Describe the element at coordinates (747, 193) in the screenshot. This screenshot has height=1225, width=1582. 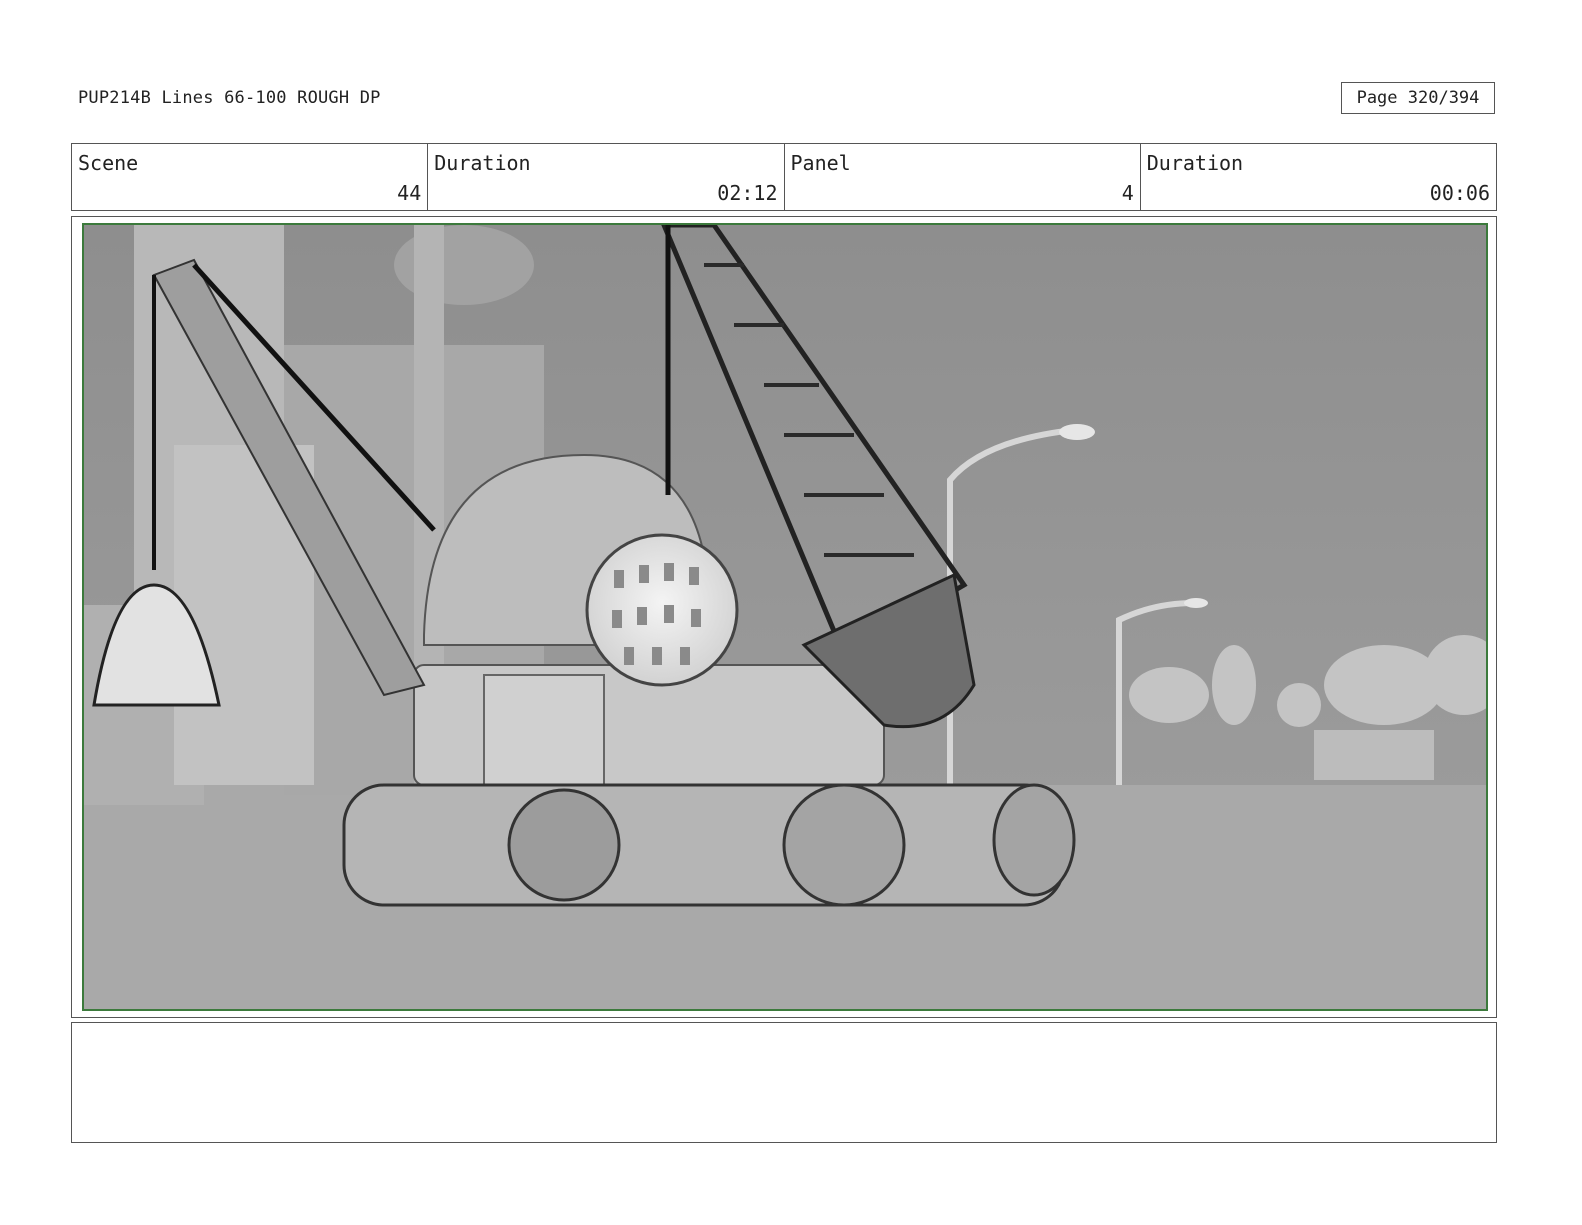
I see `scene-duration-value: 02:12` at that location.